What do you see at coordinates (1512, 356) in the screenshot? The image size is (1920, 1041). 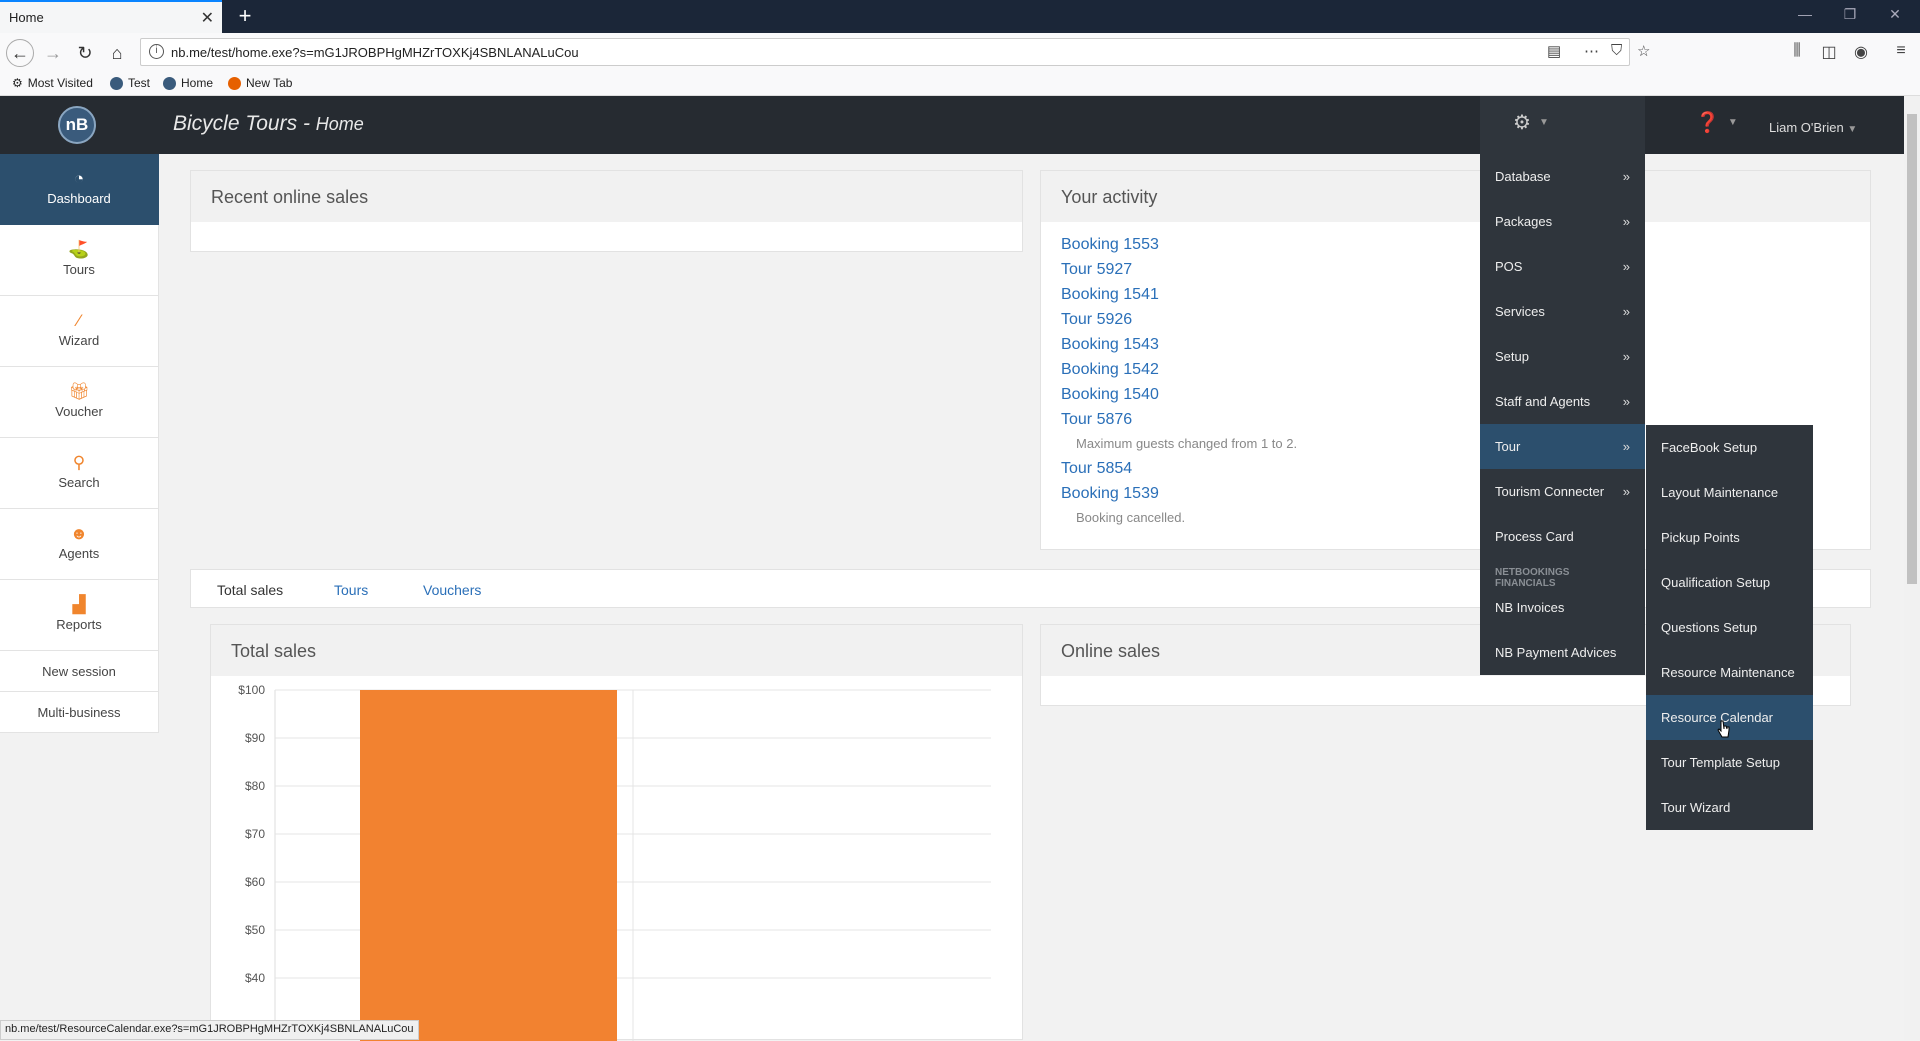 I see `menu-item-label: Setup` at bounding box center [1512, 356].